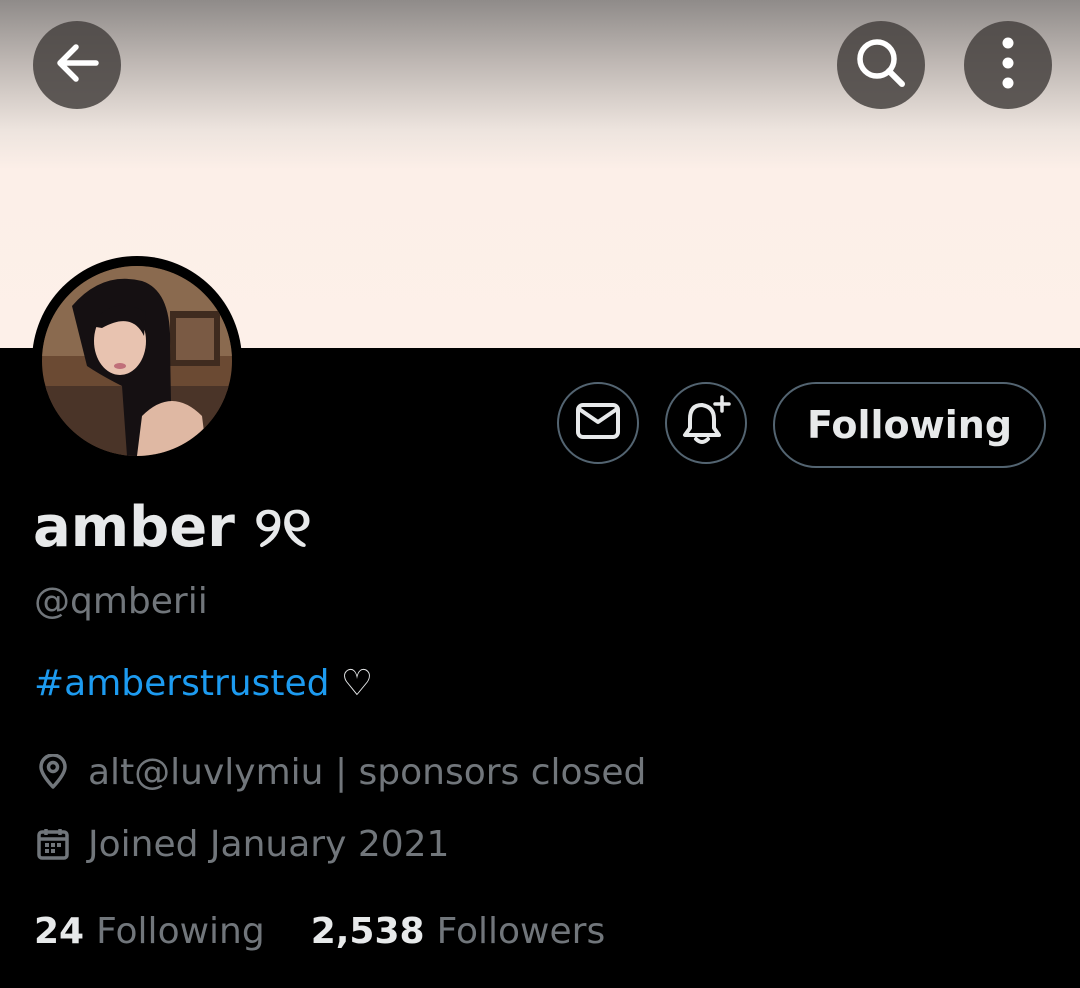 The image size is (1080, 988). I want to click on arrow-left-icon, so click(77, 65).